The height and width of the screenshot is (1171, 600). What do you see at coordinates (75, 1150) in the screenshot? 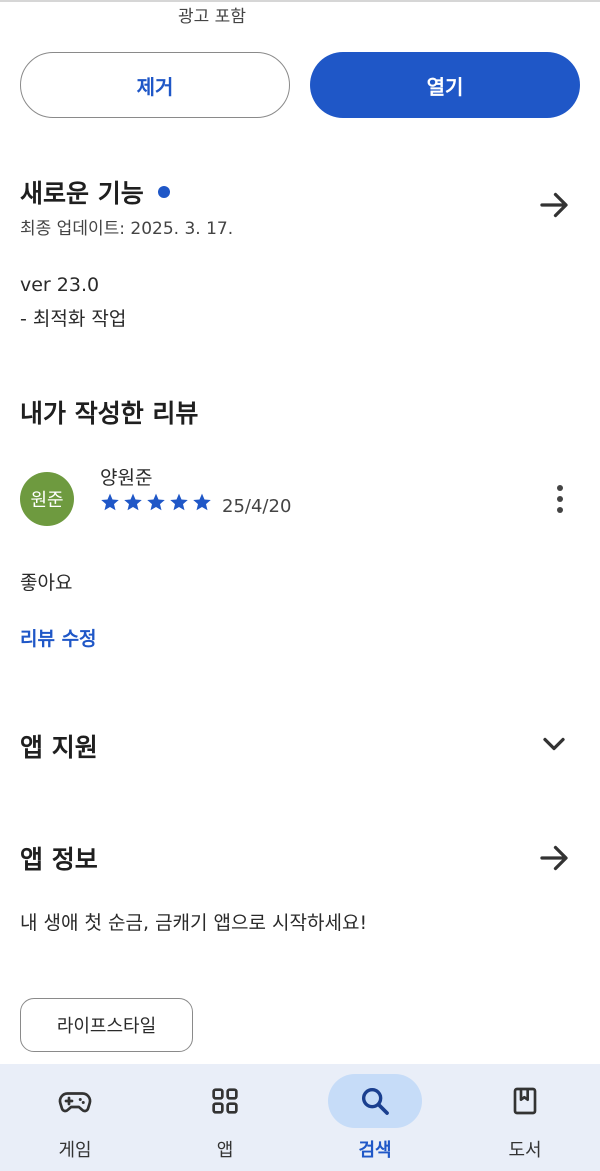
I see `nav-label: 게임` at bounding box center [75, 1150].